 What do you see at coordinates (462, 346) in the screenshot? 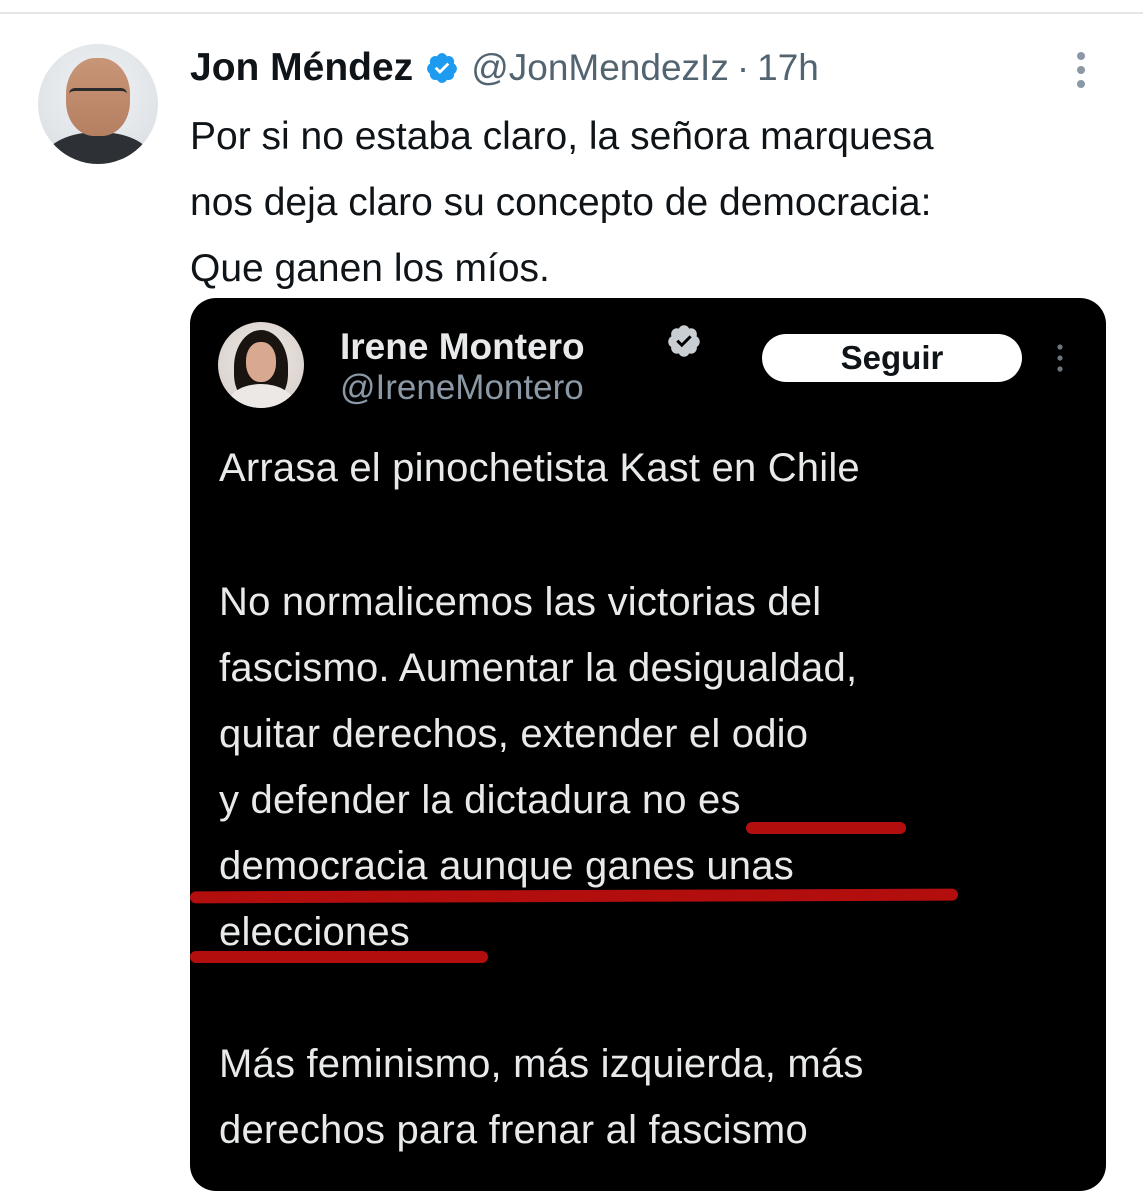
I see `embedded-author-name: Irene Montero` at bounding box center [462, 346].